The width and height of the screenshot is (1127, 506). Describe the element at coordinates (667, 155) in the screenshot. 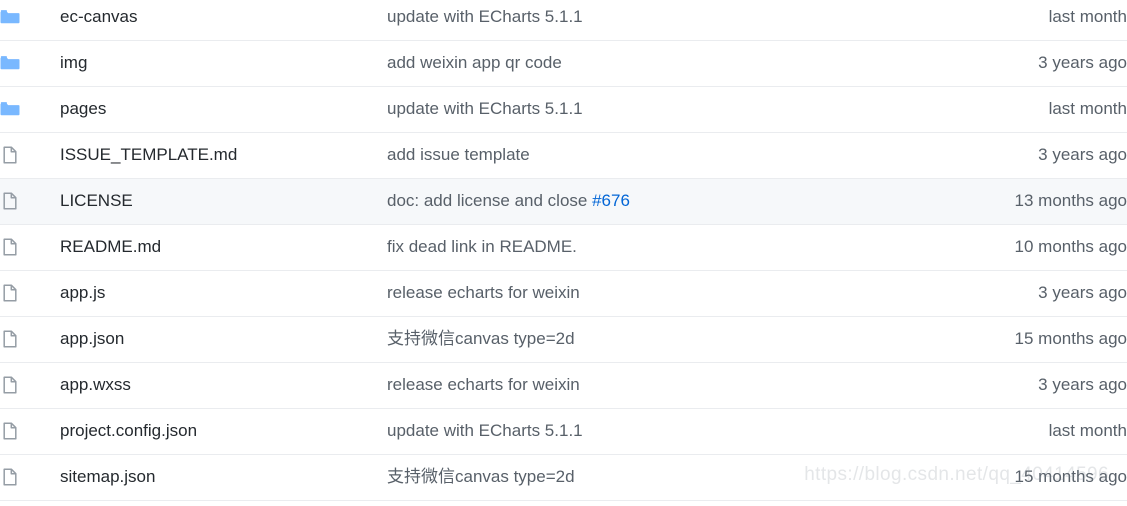

I see `commit-message-cell: add issue template` at that location.